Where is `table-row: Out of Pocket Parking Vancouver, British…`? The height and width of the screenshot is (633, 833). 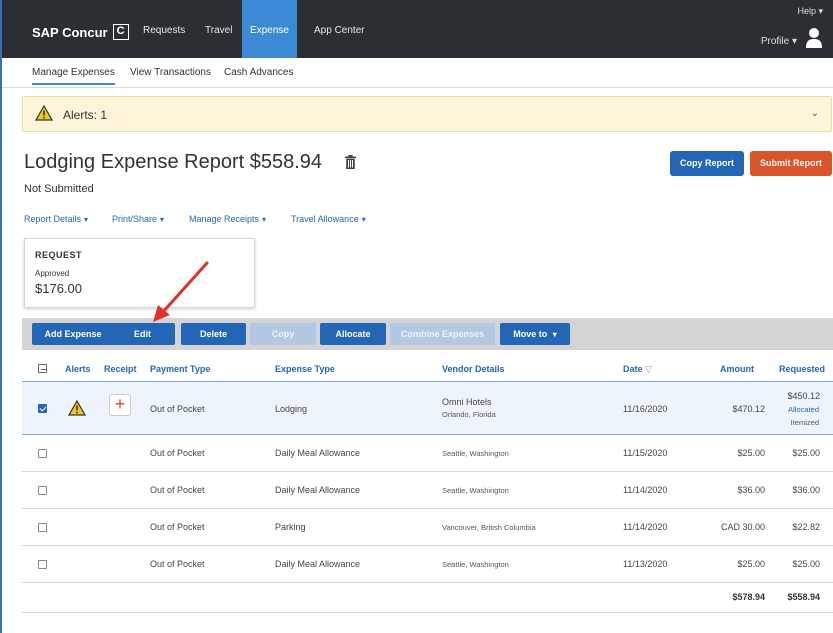
table-row: Out of Pocket Parking Vancouver, British… is located at coordinates (427, 528).